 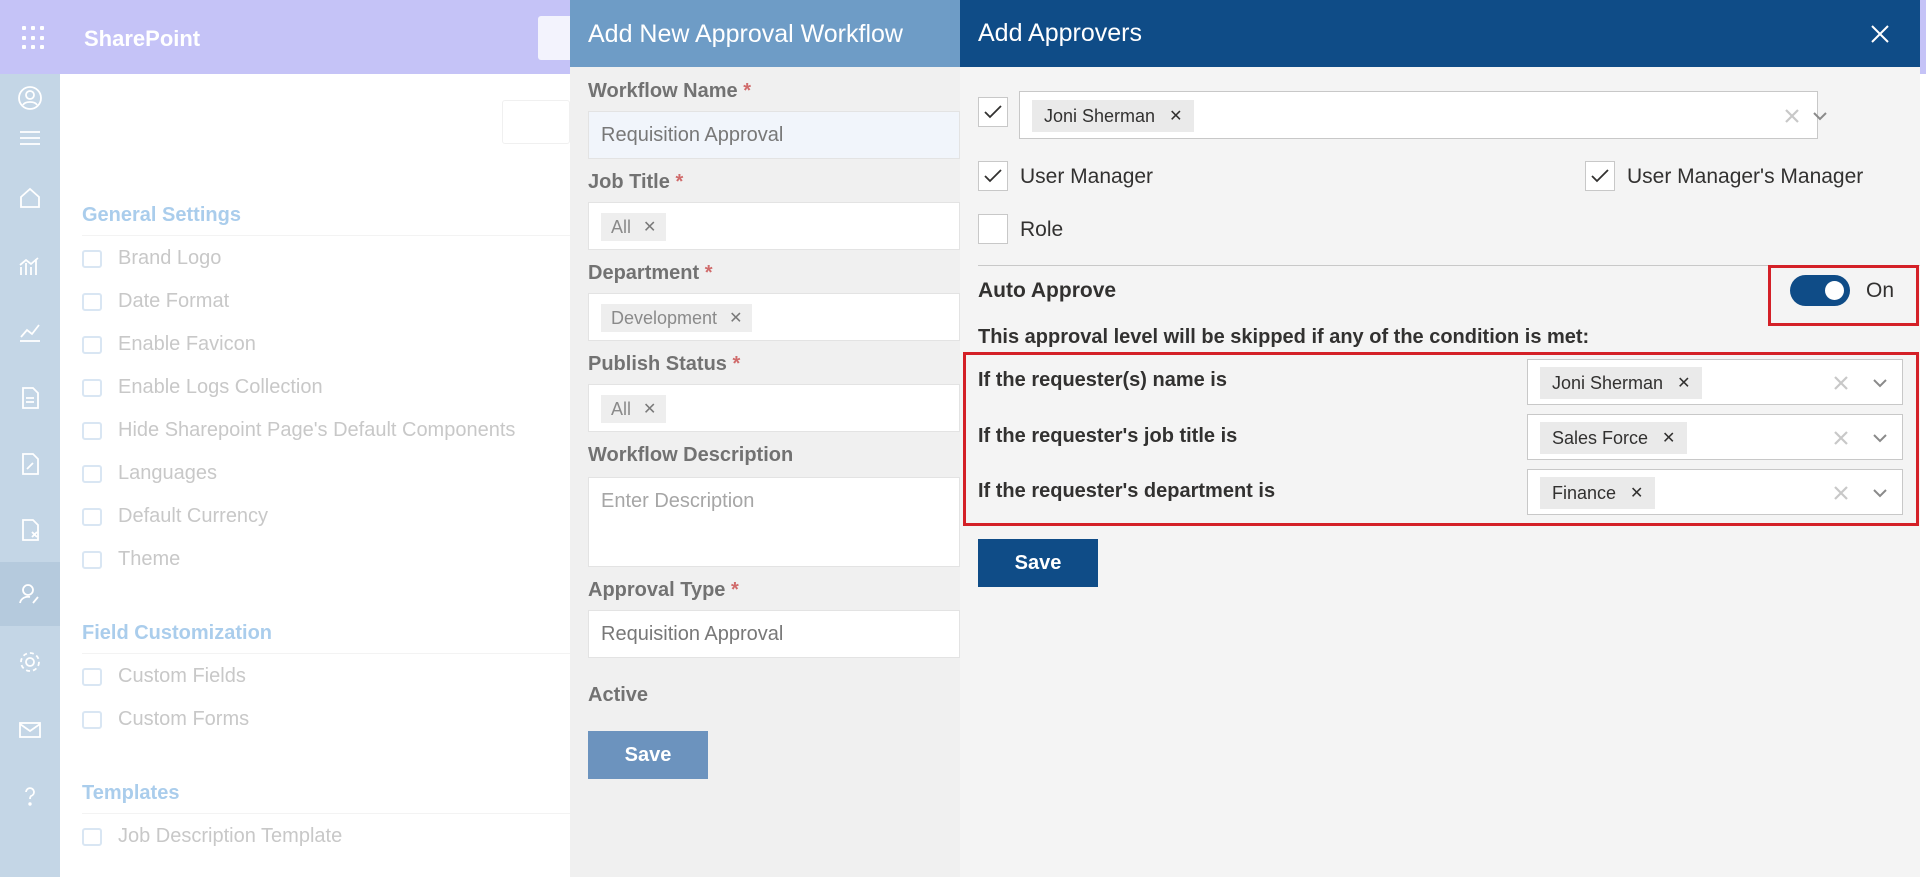 I want to click on approver-checkbox, so click(x=993, y=112).